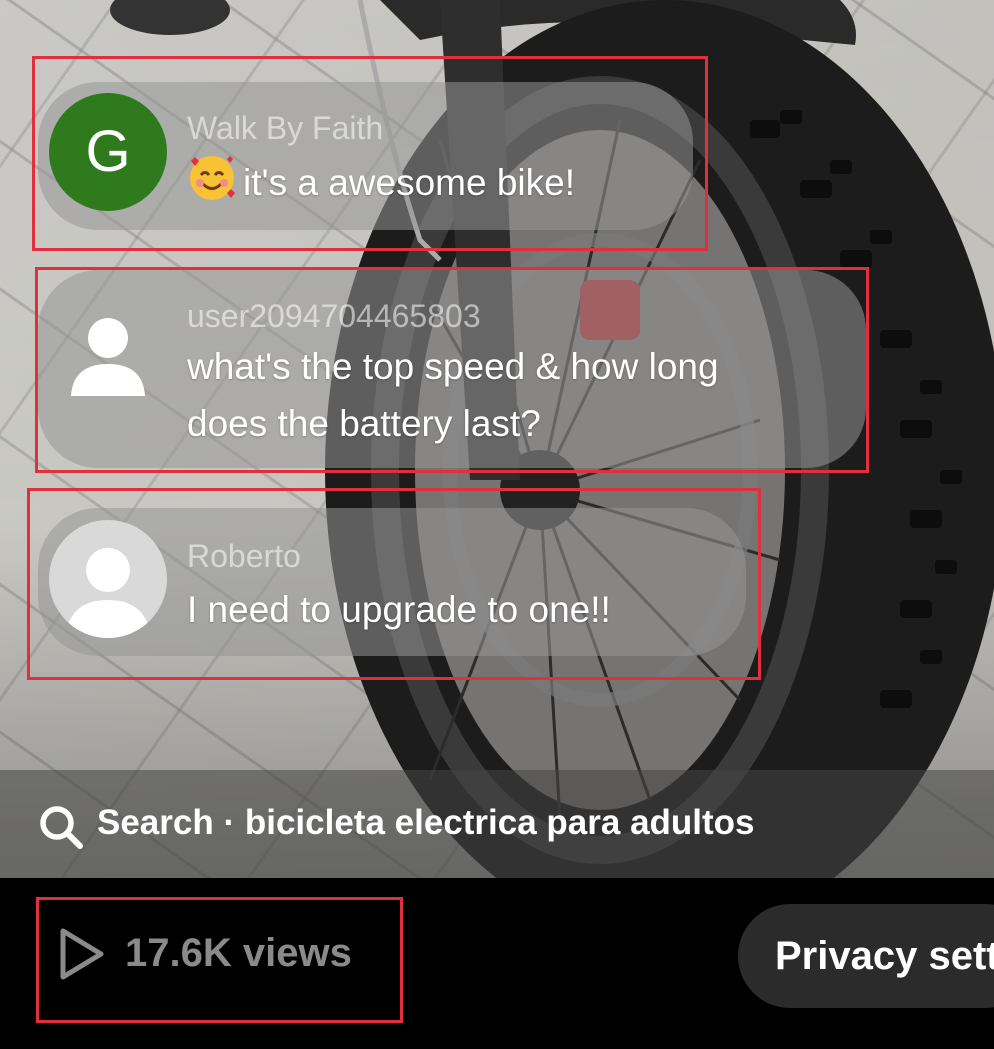 Image resolution: width=994 pixels, height=1049 pixels. I want to click on privacy-settings-button: Privacy settings, so click(866, 956).